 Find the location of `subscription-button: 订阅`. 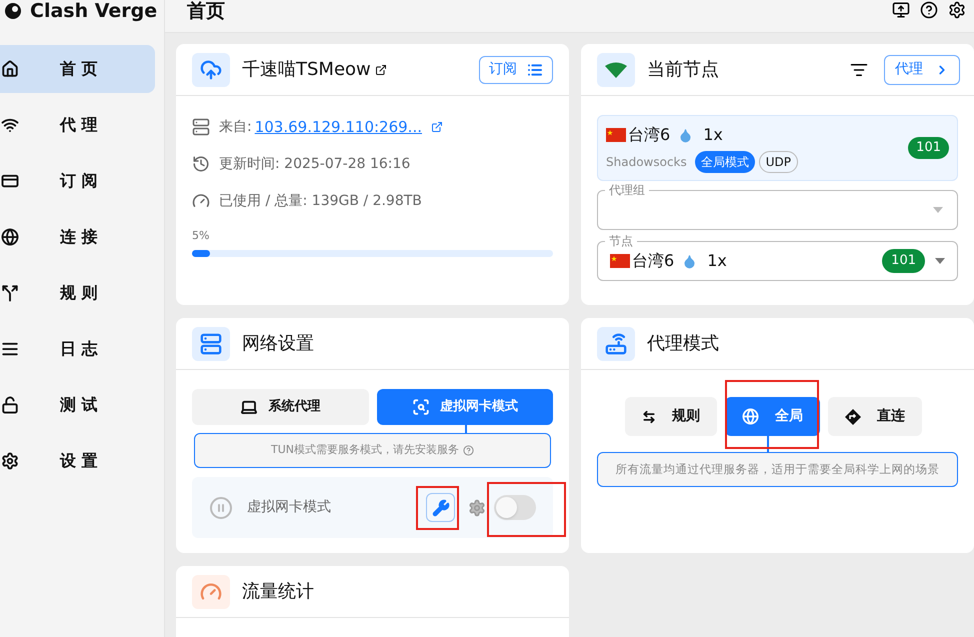

subscription-button: 订阅 is located at coordinates (516, 70).